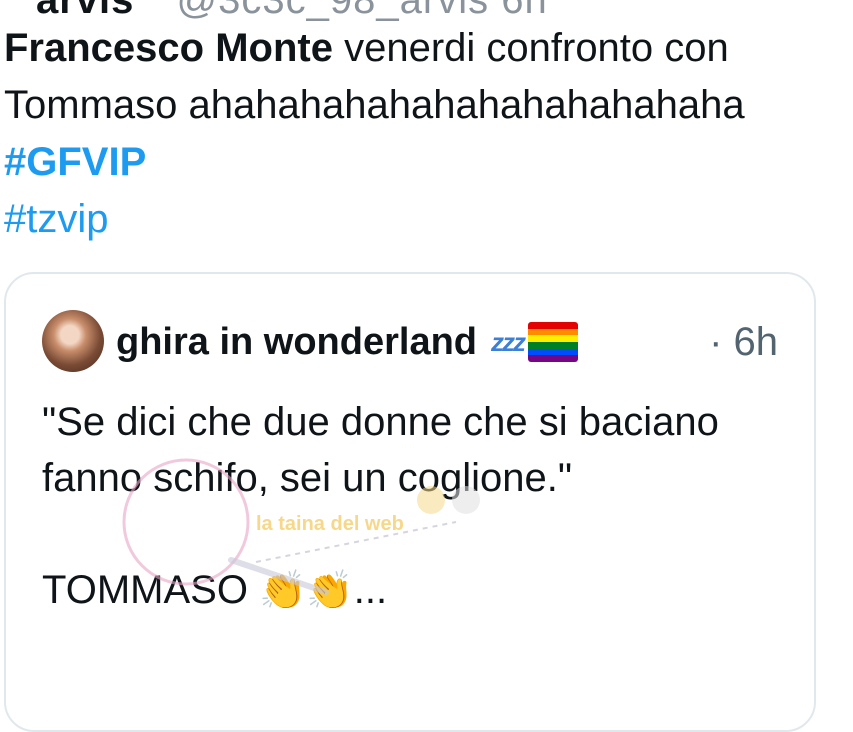 The width and height of the screenshot is (853, 732). I want to click on rainbow-flag-icon, so click(553, 342).